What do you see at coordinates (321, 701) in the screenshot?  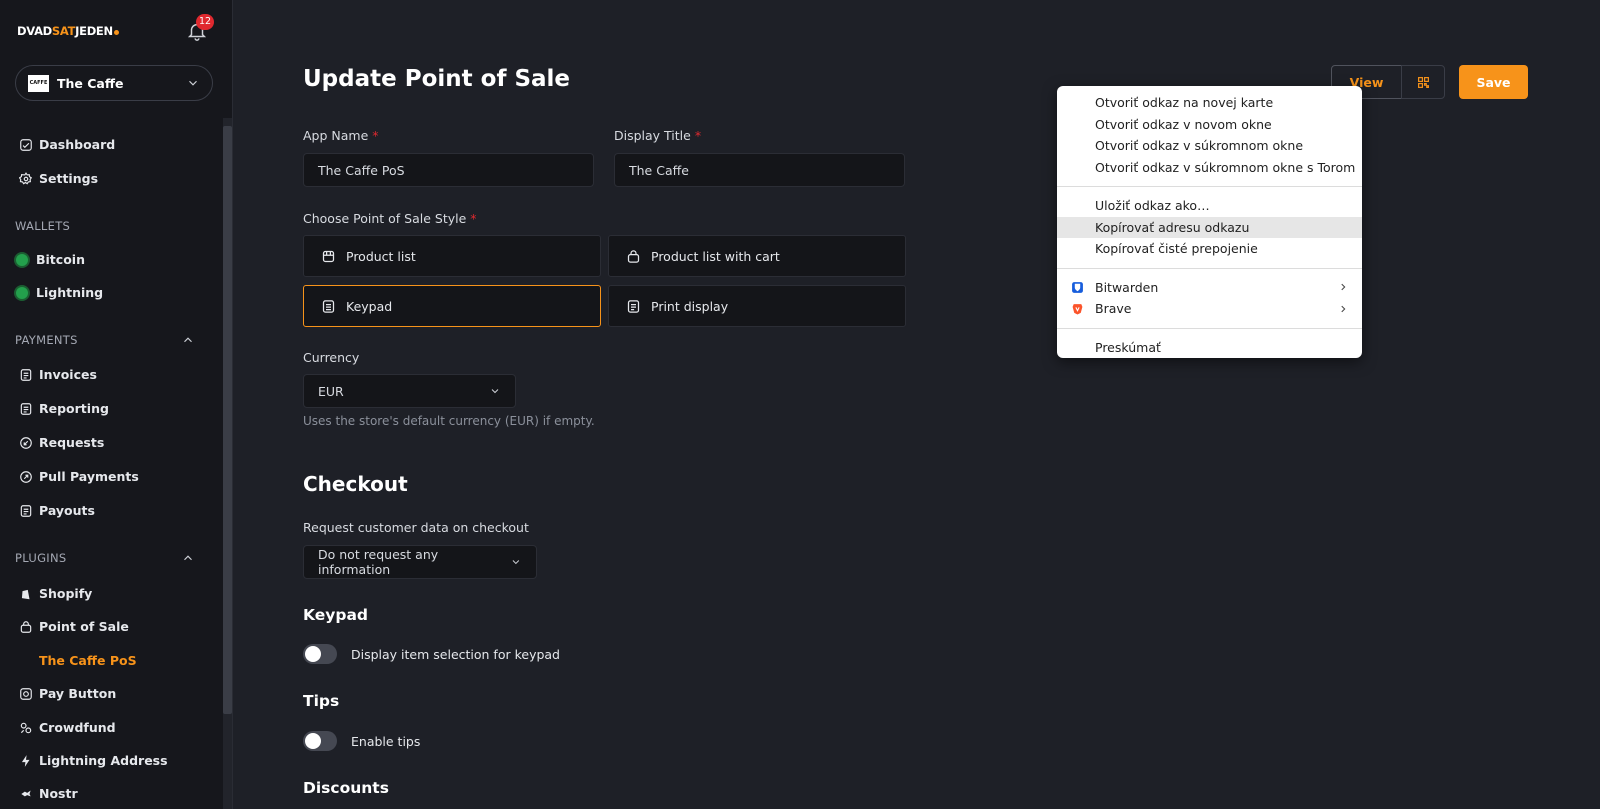 I see `tips-heading: Tips` at bounding box center [321, 701].